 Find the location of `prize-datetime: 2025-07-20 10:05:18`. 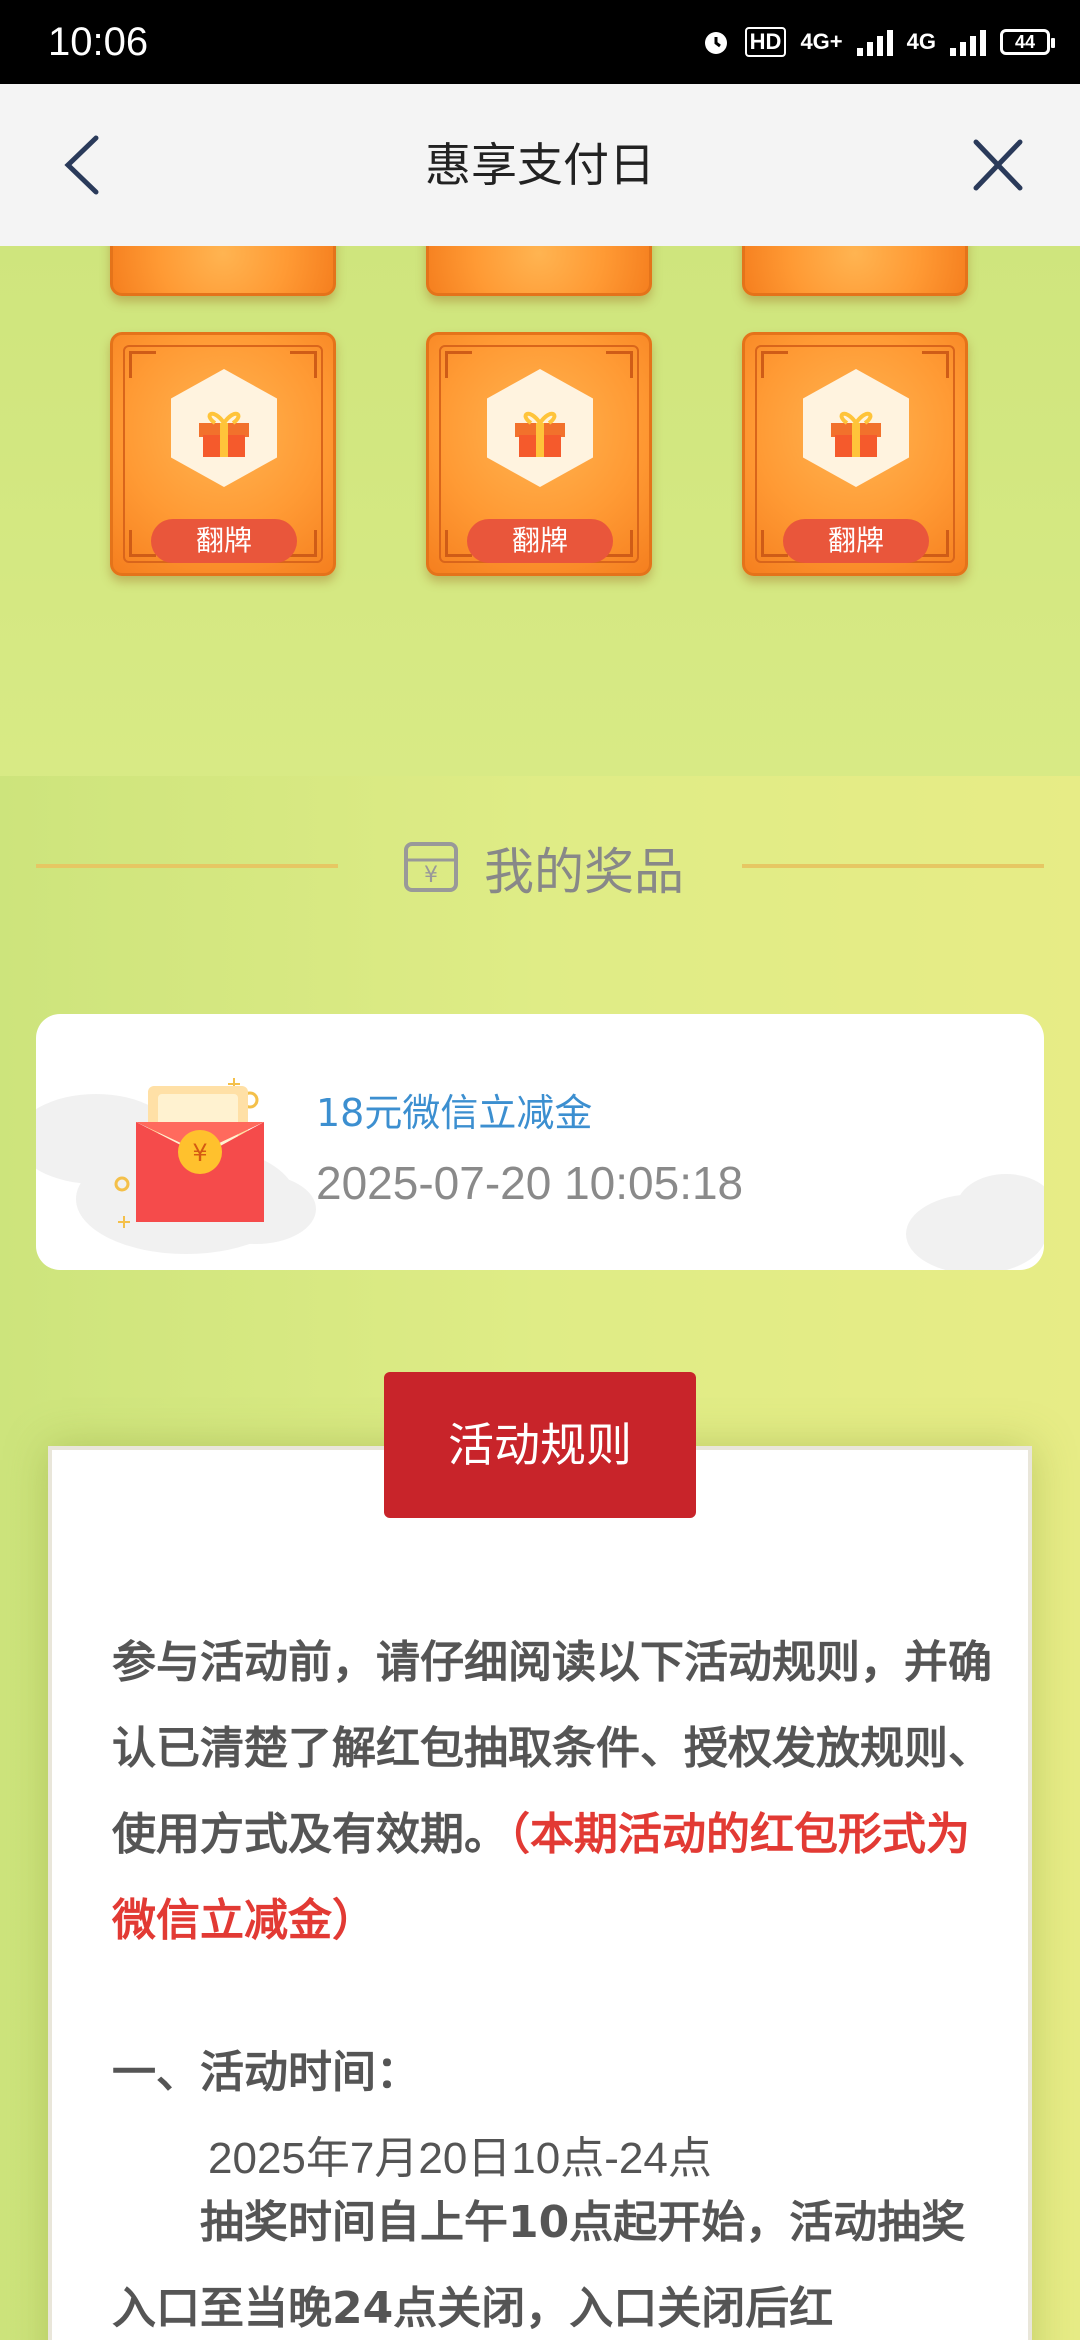

prize-datetime: 2025-07-20 10:05:18 is located at coordinates (530, 1183).